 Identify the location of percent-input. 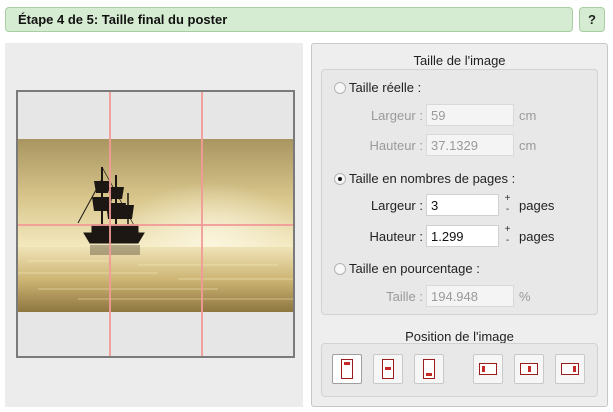
(470, 296).